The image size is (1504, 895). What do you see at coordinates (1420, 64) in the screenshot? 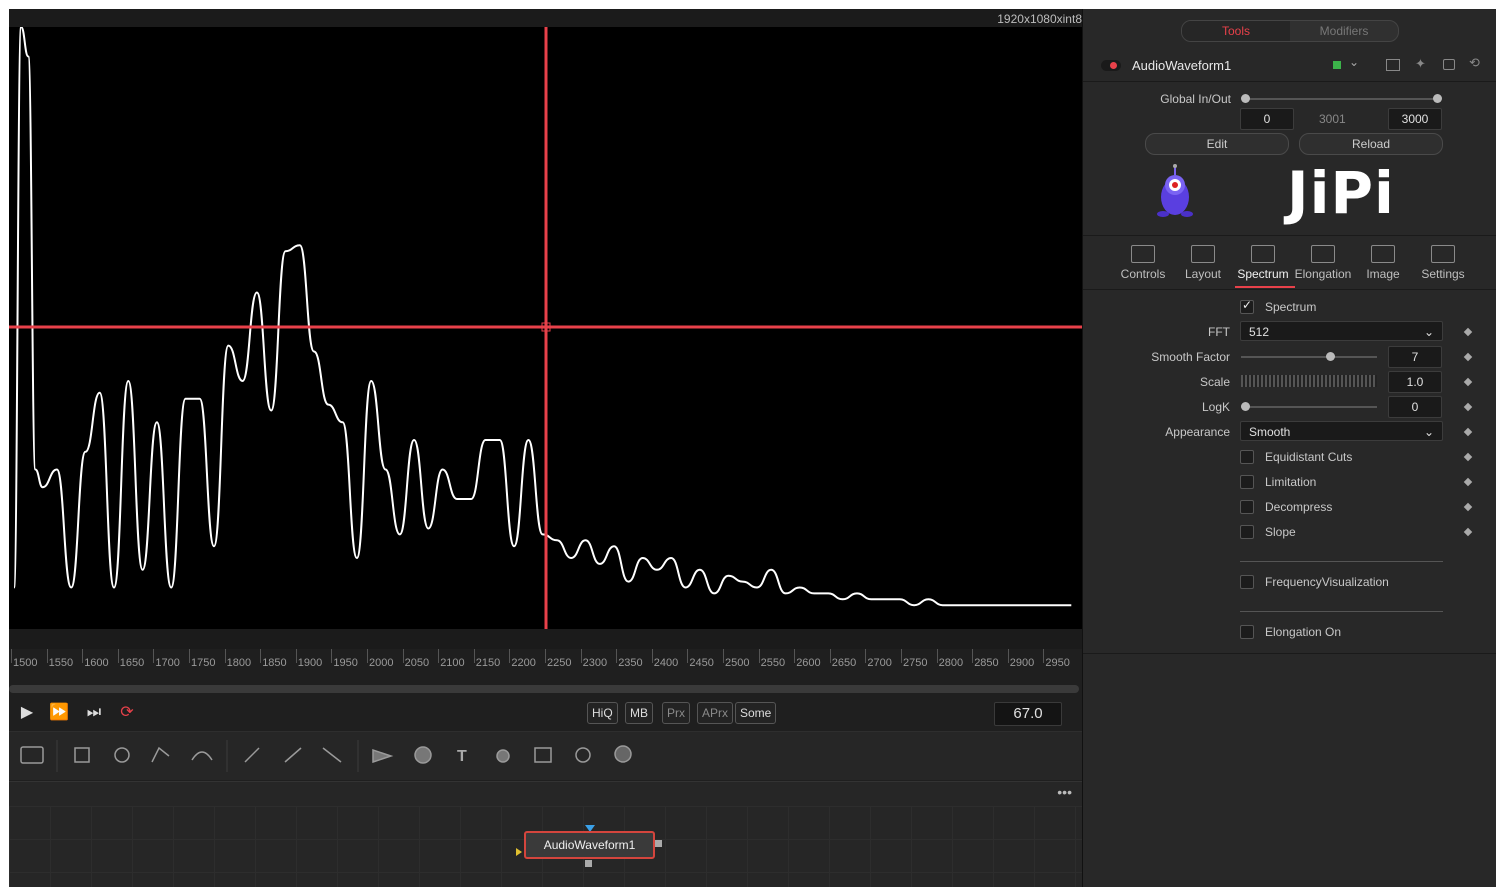
I see `pin-icon: ✦` at bounding box center [1420, 64].